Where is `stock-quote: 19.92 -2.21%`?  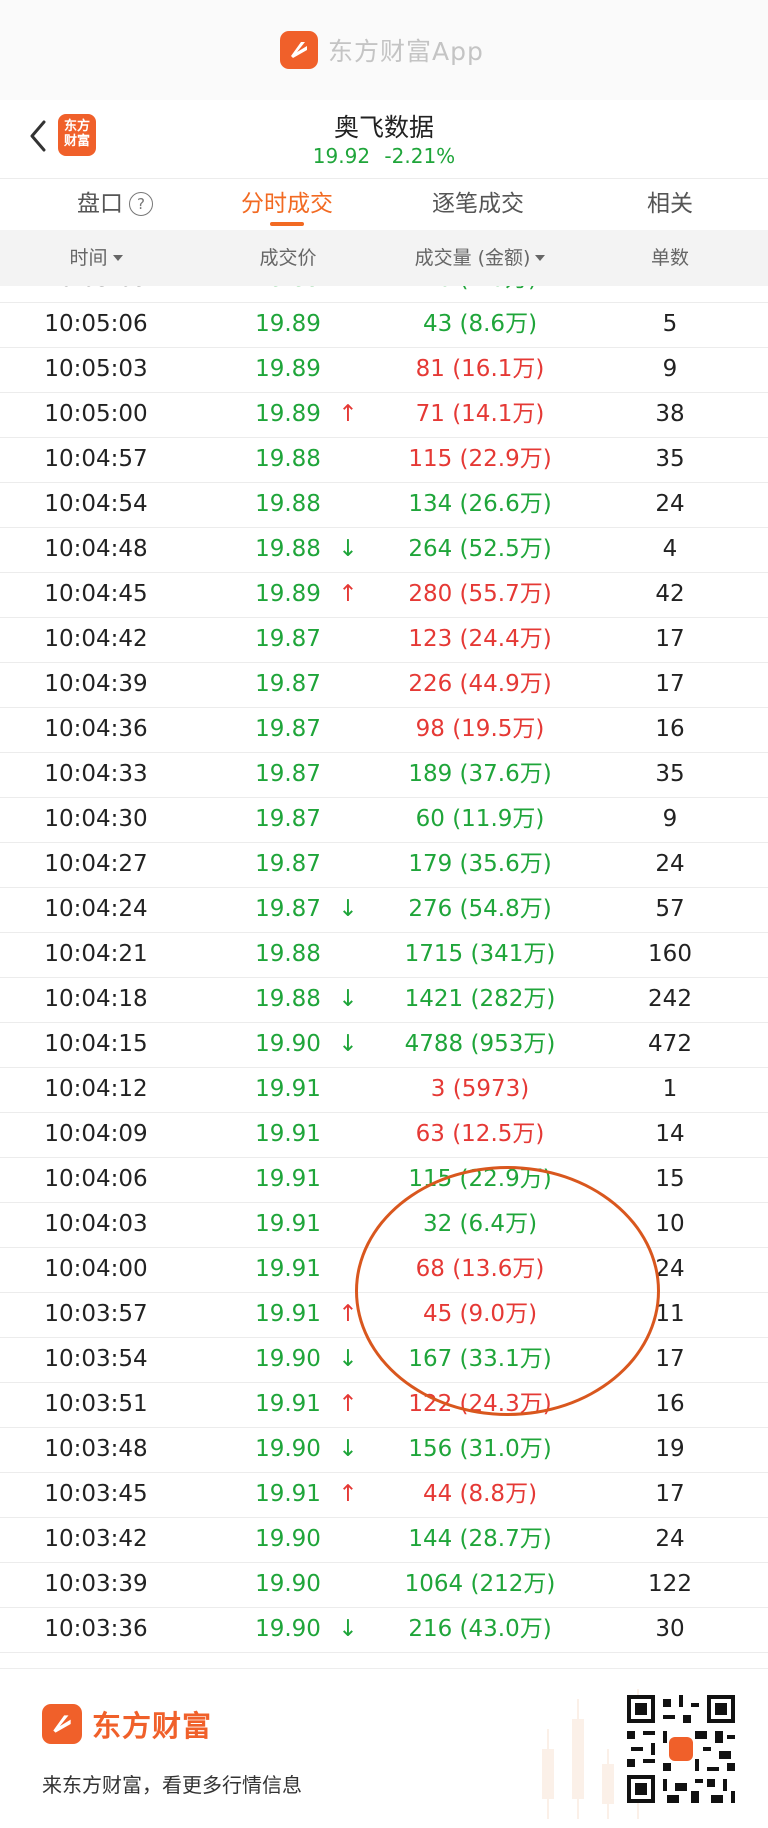
stock-quote: 19.92 -2.21% is located at coordinates (384, 156).